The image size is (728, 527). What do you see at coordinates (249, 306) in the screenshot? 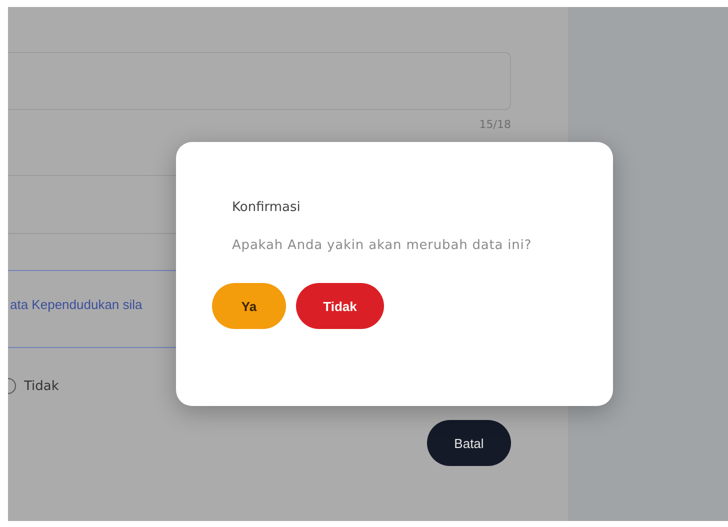
I see `confirm-button: Ya` at bounding box center [249, 306].